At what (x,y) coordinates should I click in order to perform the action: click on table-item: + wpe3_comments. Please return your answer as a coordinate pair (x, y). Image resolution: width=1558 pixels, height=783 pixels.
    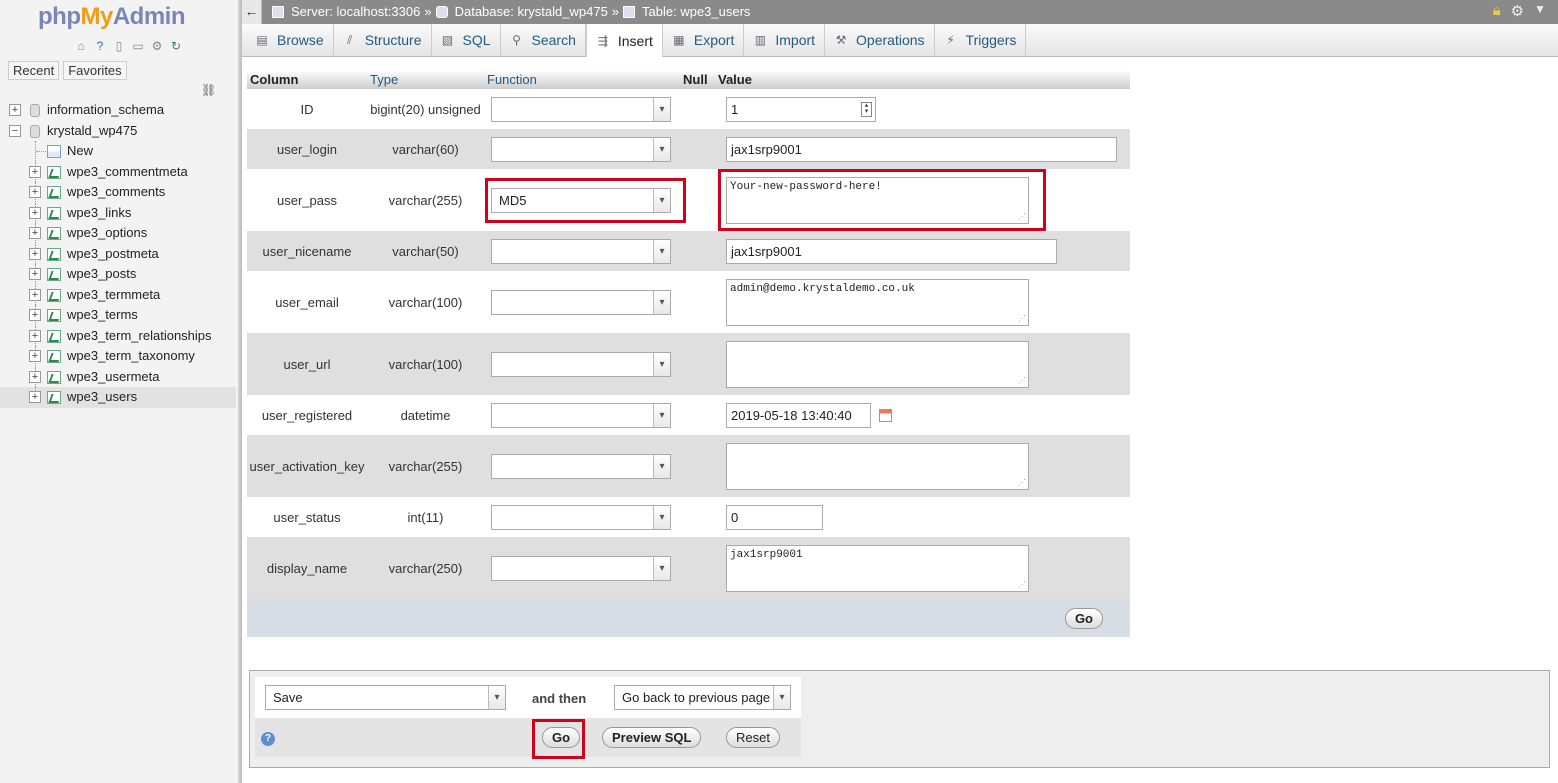
    Looking at the image, I should click on (118, 192).